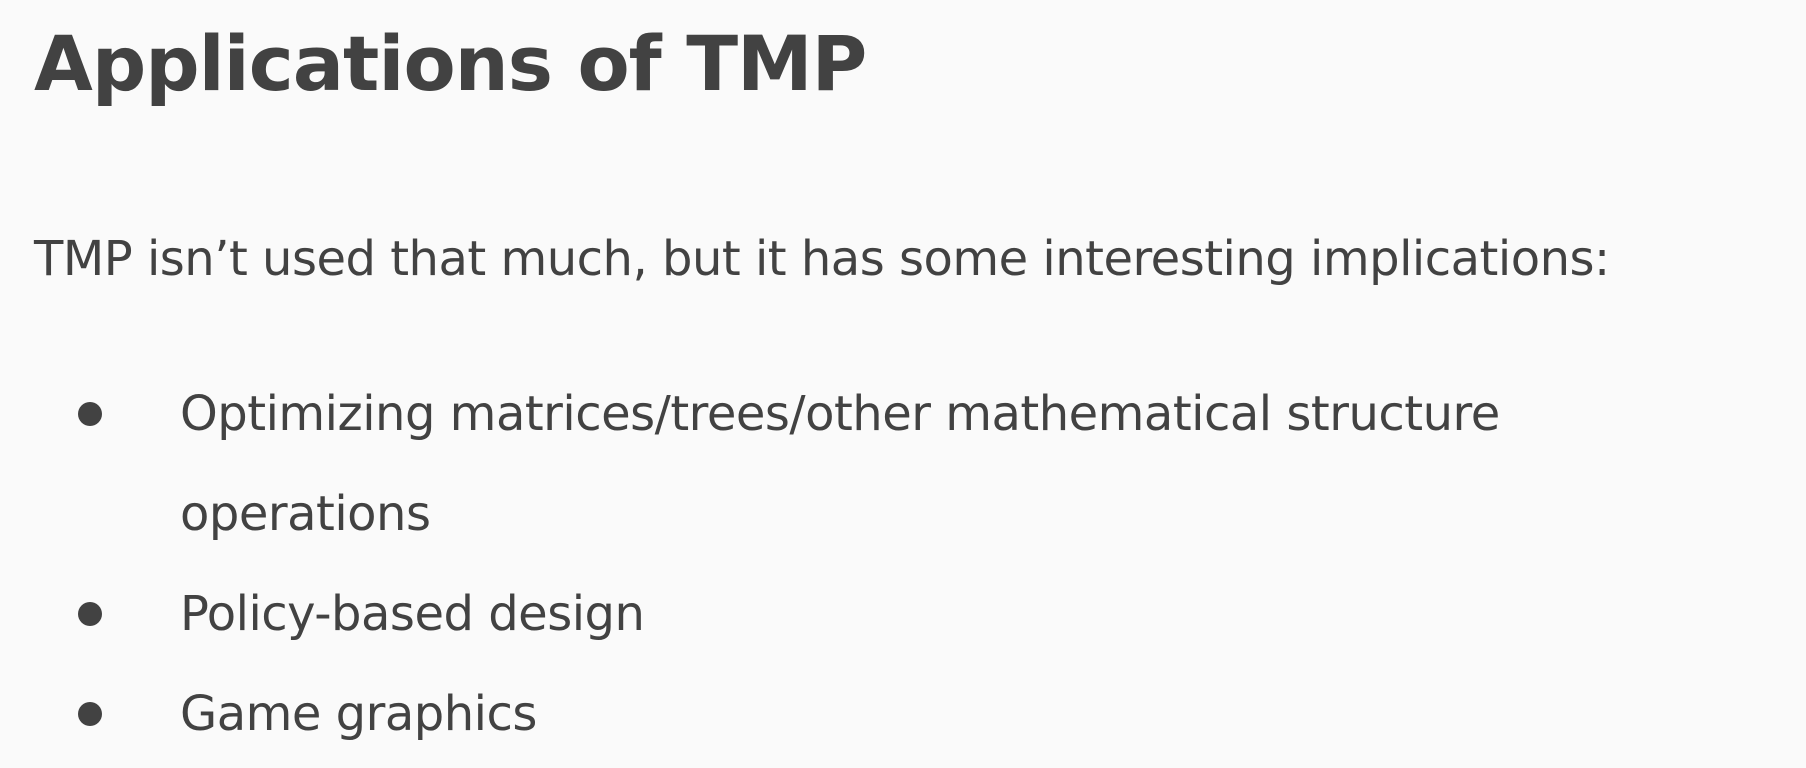 The image size is (1806, 768). I want to click on bullet-text: Policy-based design, so click(412, 614).